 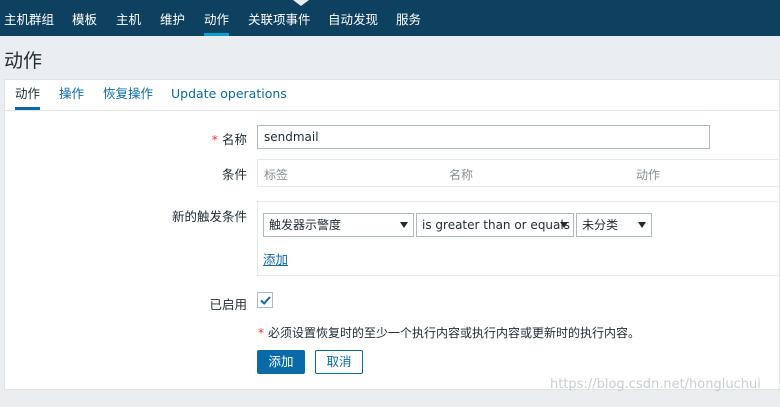 I want to click on nav-item-services: 服务, so click(x=408, y=18).